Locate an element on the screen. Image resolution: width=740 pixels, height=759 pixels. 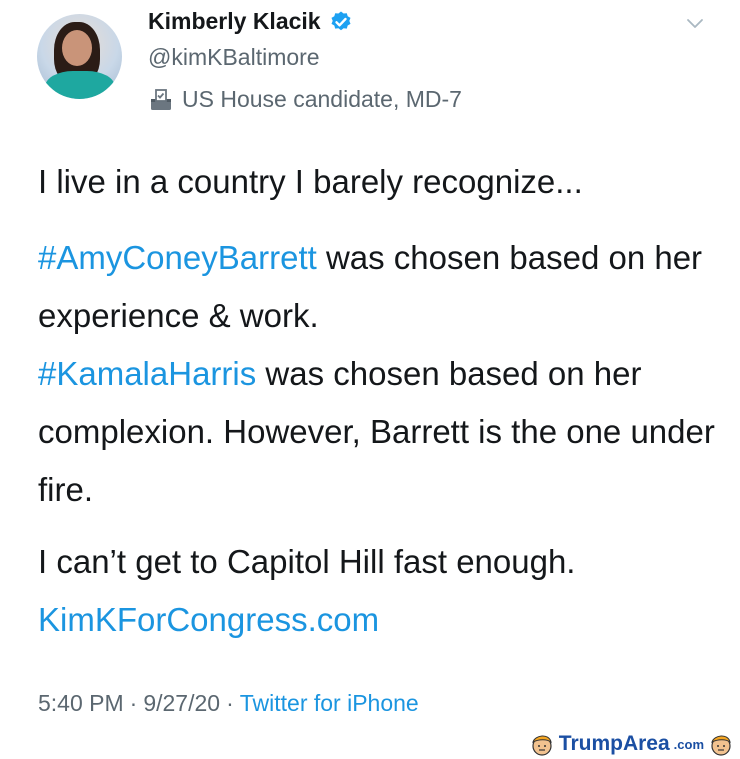
verified-badge-icon is located at coordinates (341, 20).